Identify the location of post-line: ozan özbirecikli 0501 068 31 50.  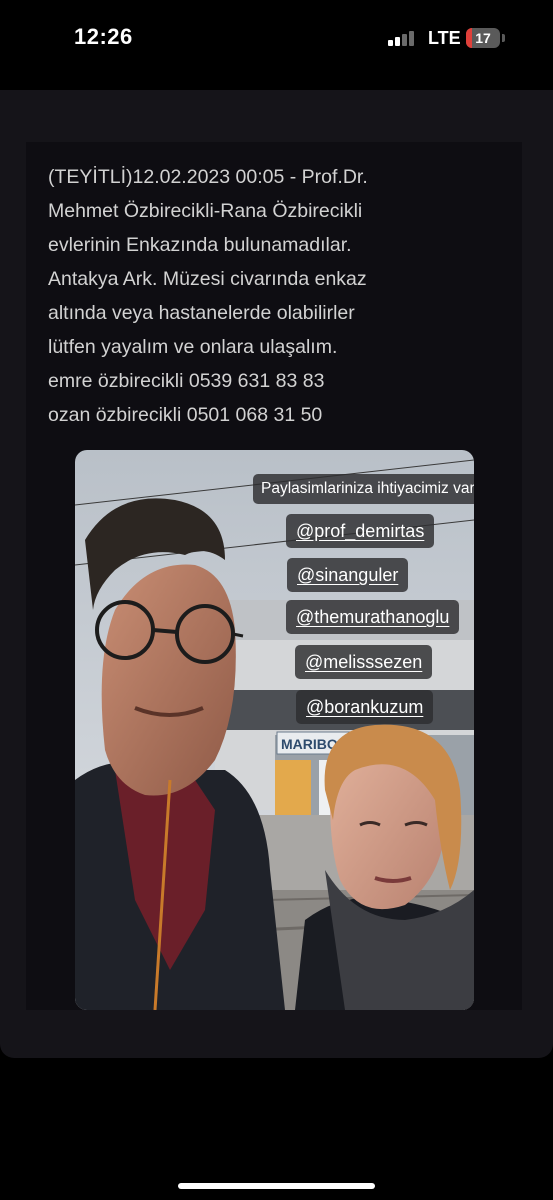
(185, 415).